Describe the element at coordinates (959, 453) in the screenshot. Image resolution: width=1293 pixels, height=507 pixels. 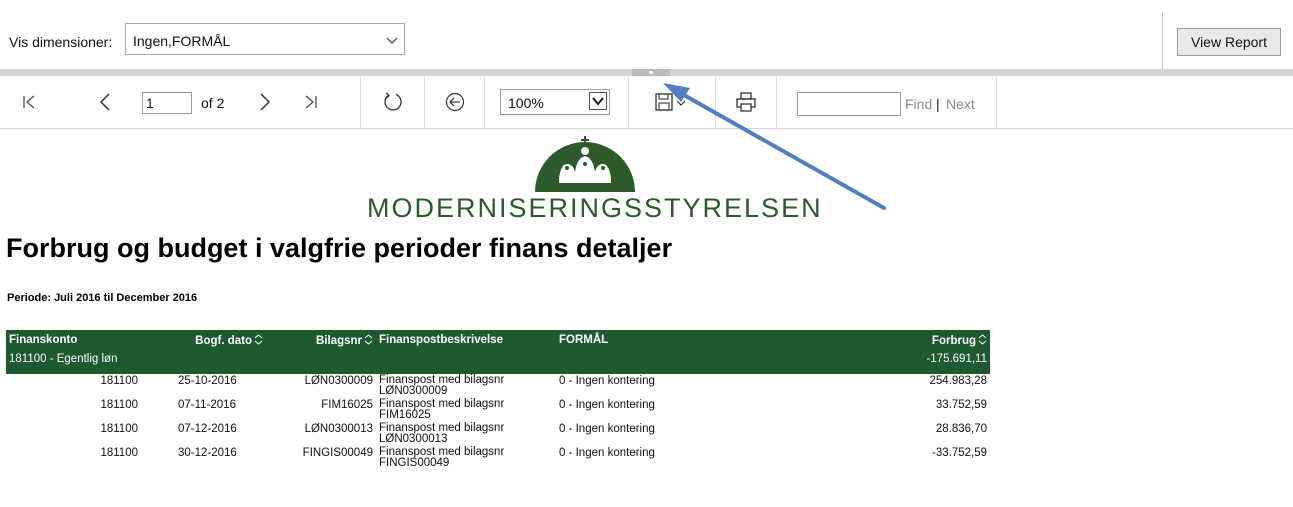
I see `cell-forbrug: -33.752,59` at that location.